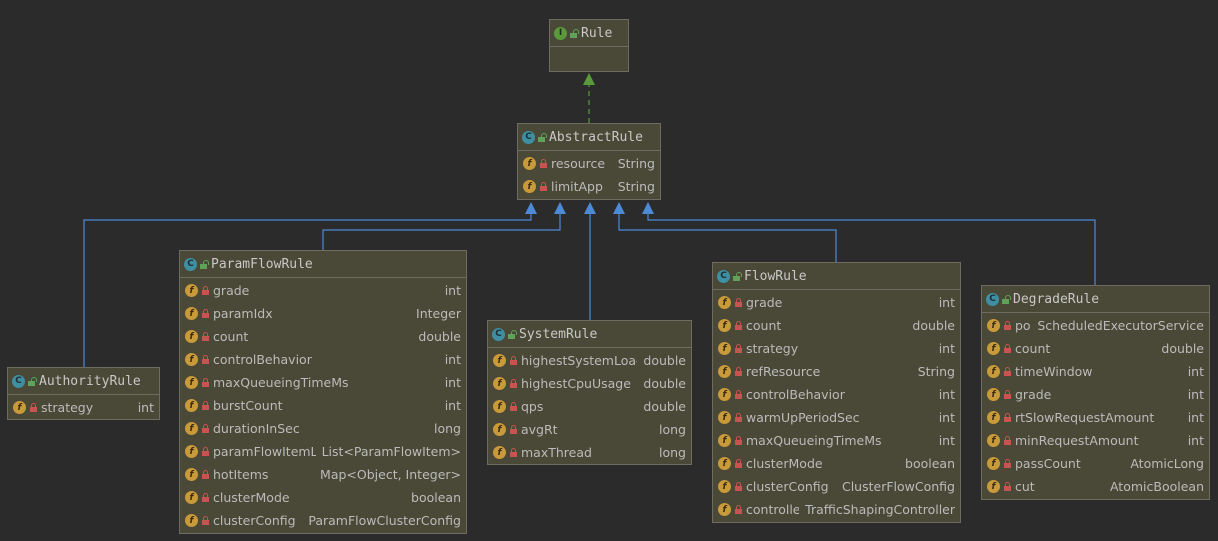 Image resolution: width=1218 pixels, height=541 pixels. What do you see at coordinates (1033, 394) in the screenshot?
I see `field-name: grade` at bounding box center [1033, 394].